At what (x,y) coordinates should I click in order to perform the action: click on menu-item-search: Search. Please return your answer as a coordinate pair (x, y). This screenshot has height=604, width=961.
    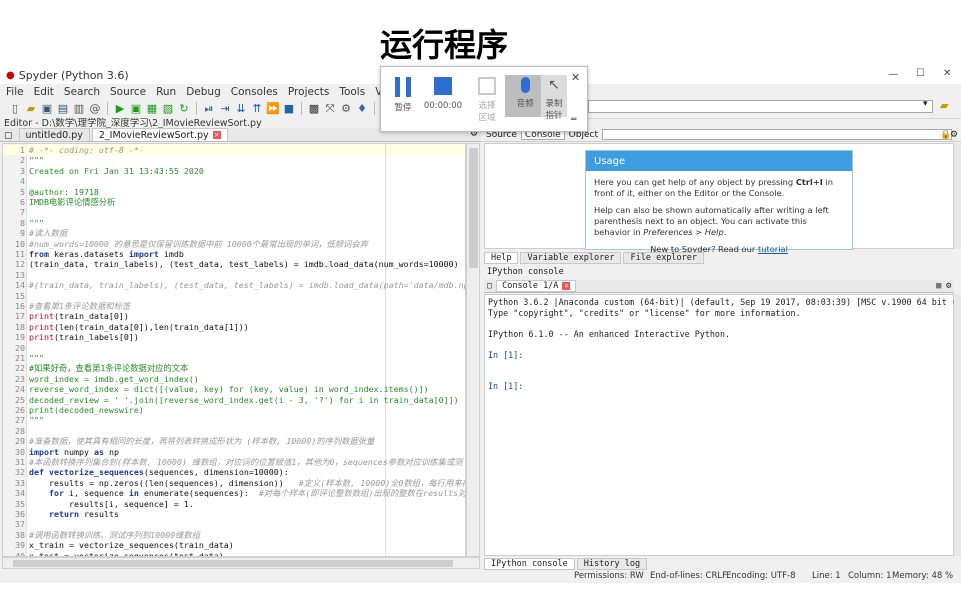
    Looking at the image, I should click on (82, 92).